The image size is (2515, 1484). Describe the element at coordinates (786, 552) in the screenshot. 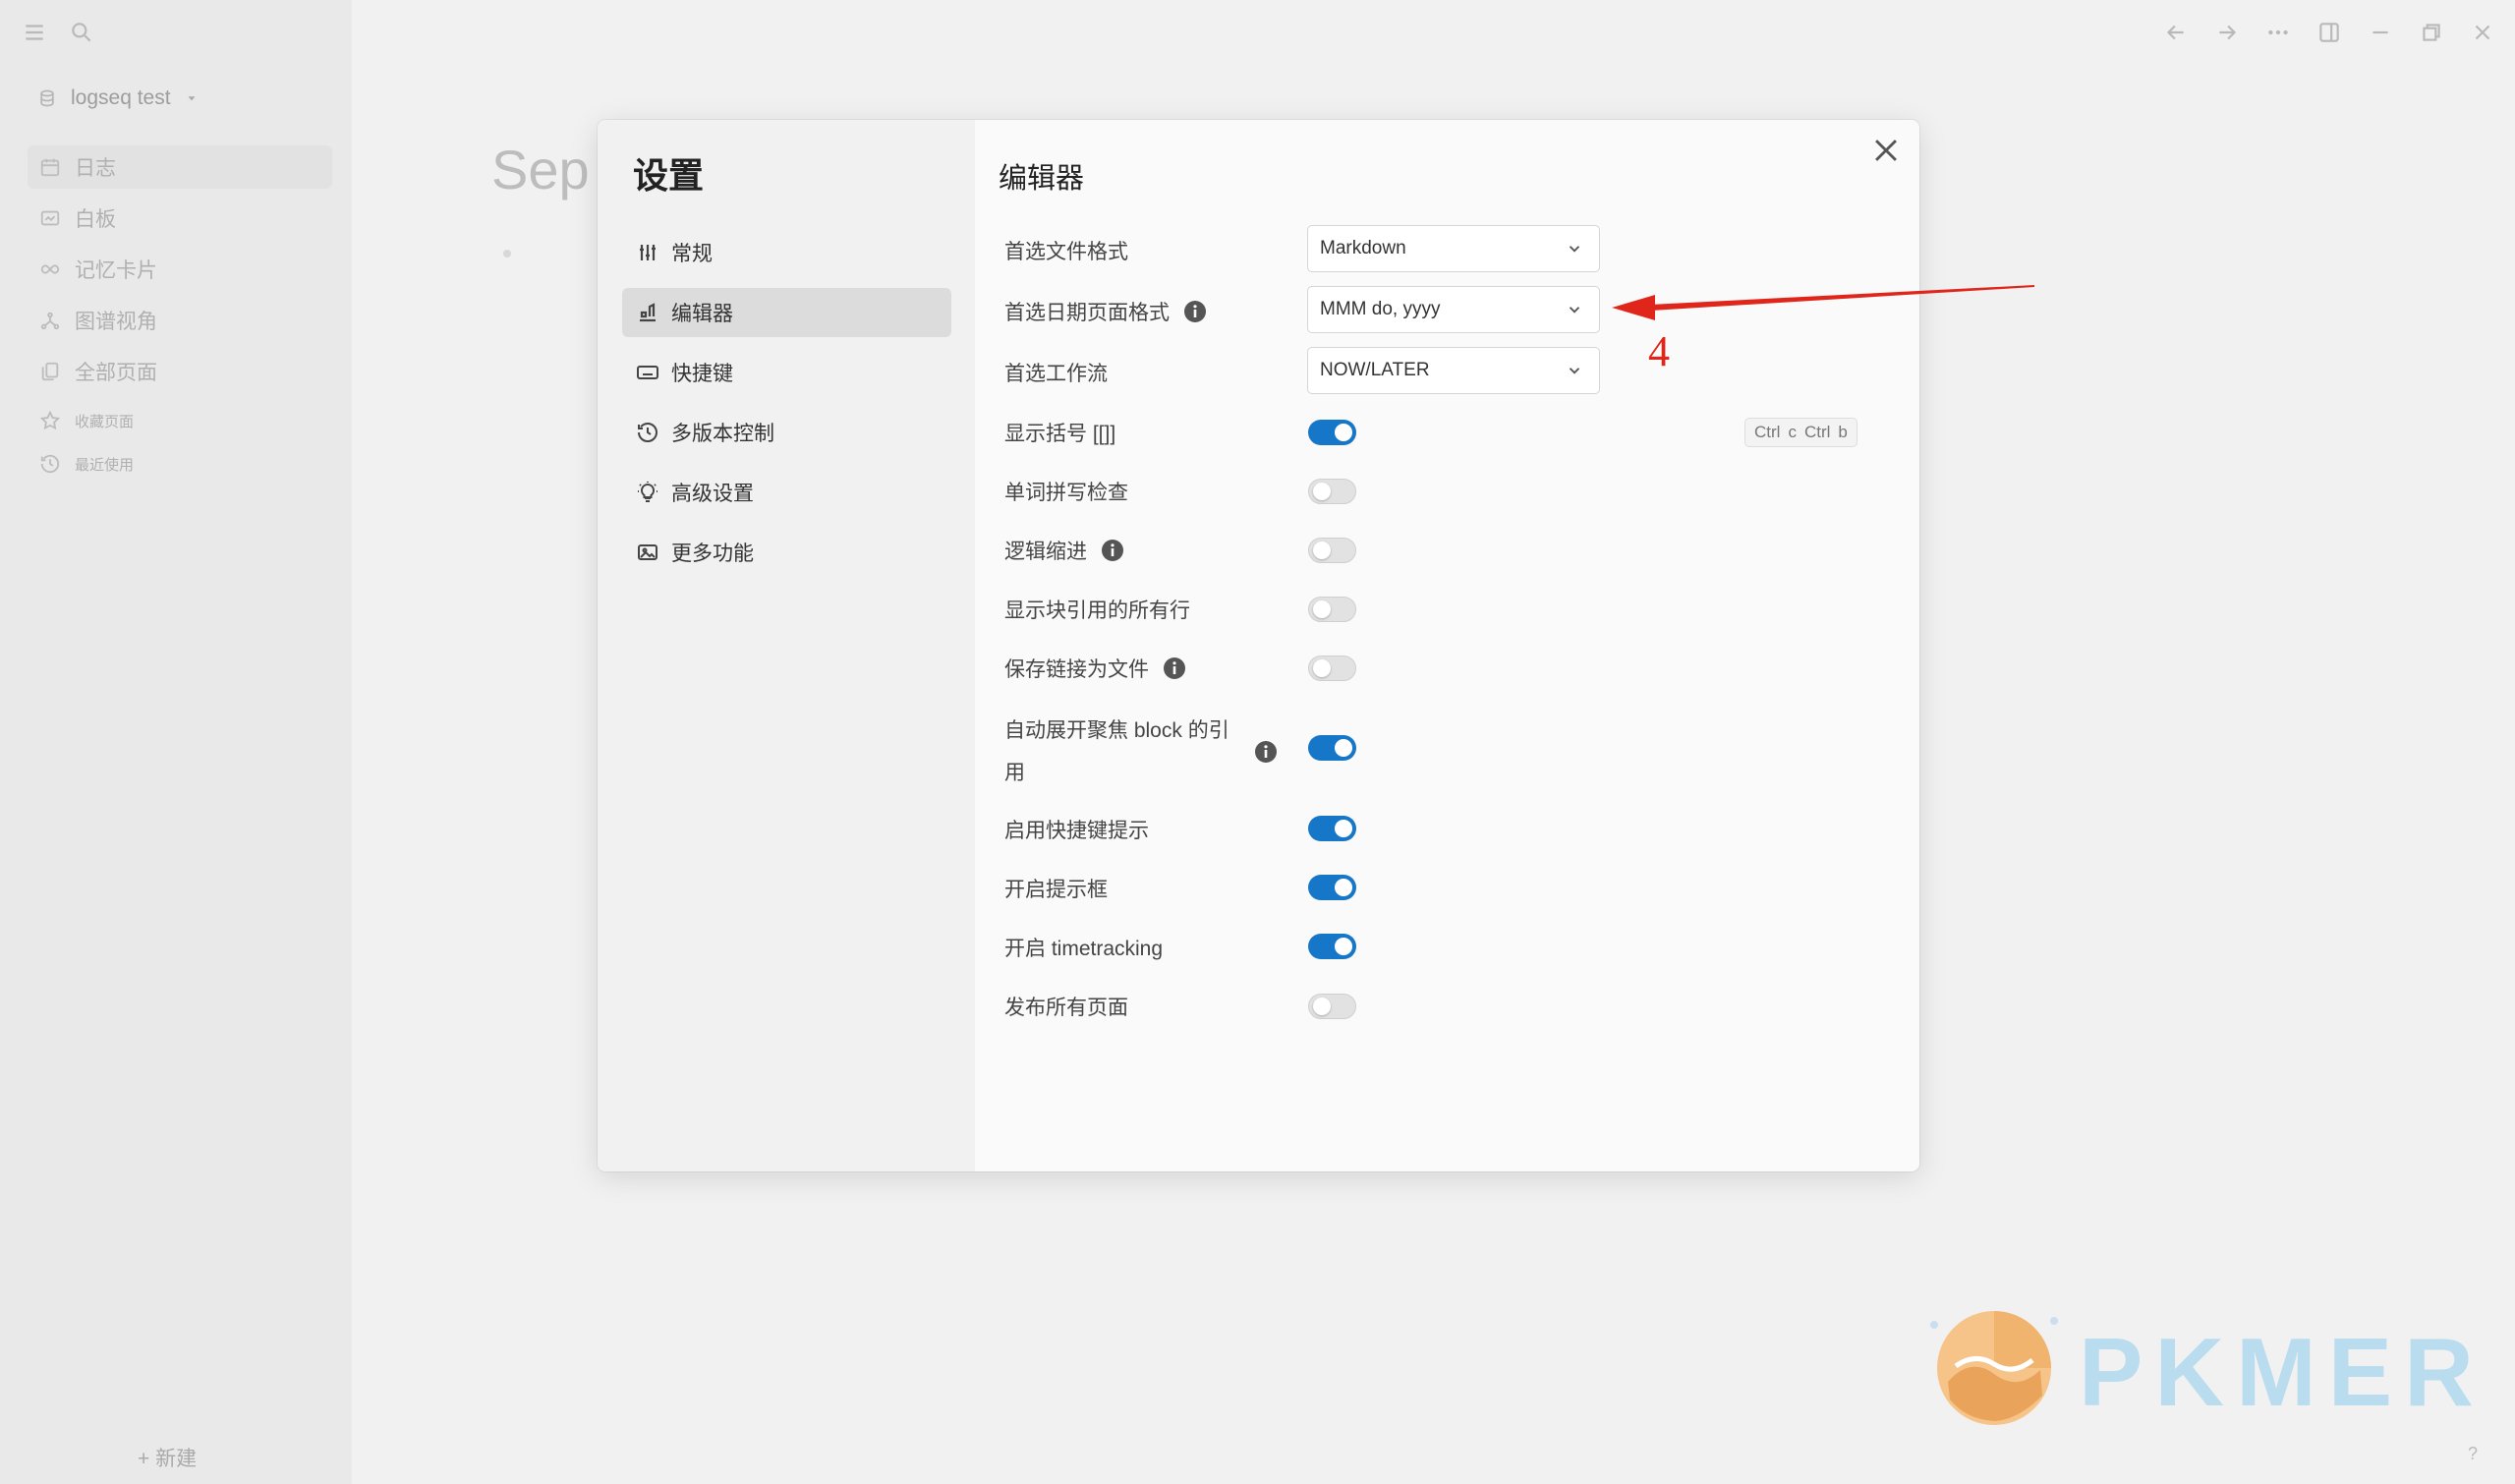

I see `tab-features: 更多功能` at that location.